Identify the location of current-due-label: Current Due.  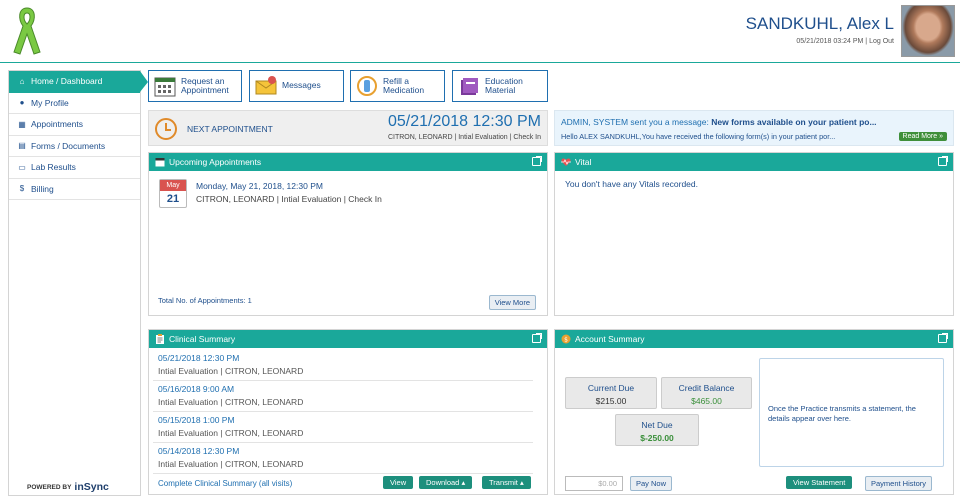
(611, 388).